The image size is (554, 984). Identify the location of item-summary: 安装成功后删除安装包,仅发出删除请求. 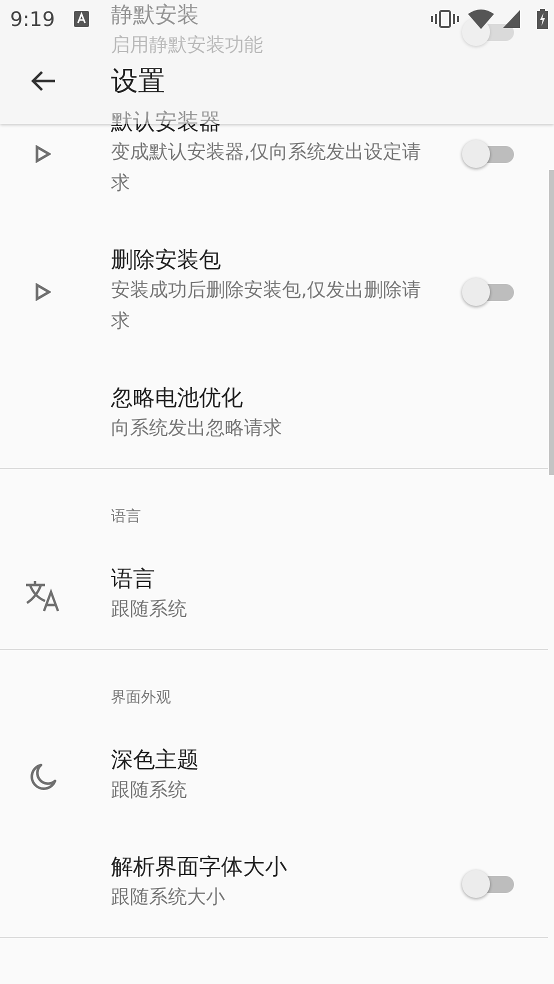
(266, 306).